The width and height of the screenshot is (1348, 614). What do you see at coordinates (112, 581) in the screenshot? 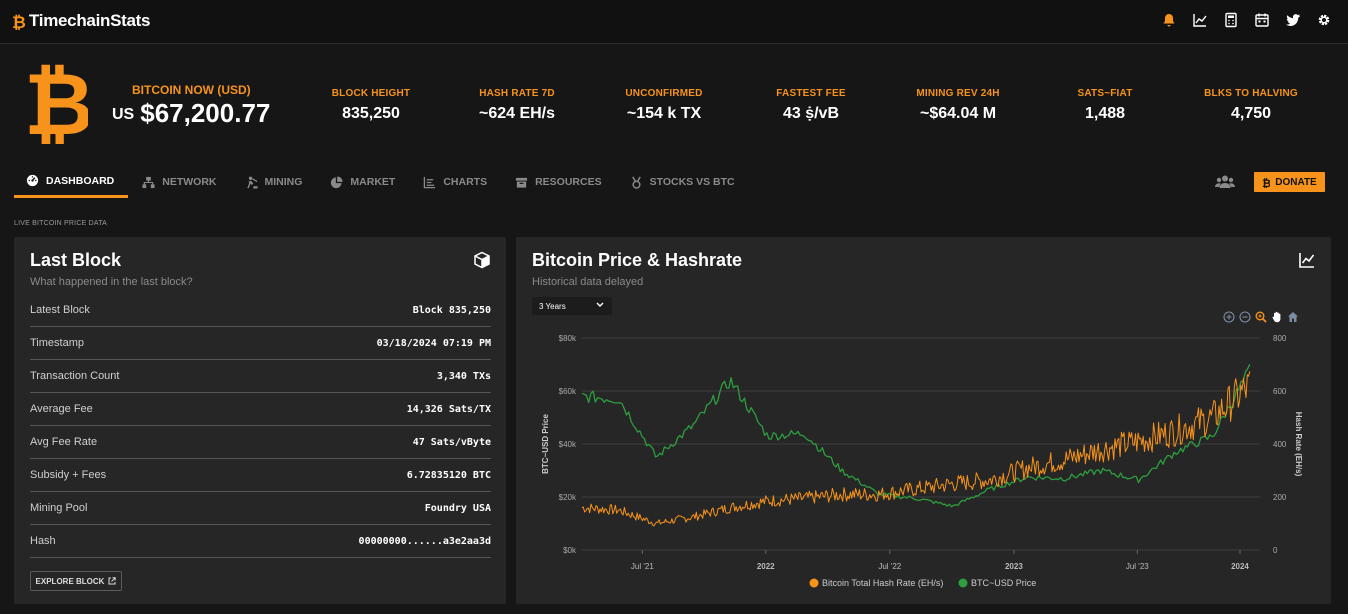
I see `external-link-icon` at bounding box center [112, 581].